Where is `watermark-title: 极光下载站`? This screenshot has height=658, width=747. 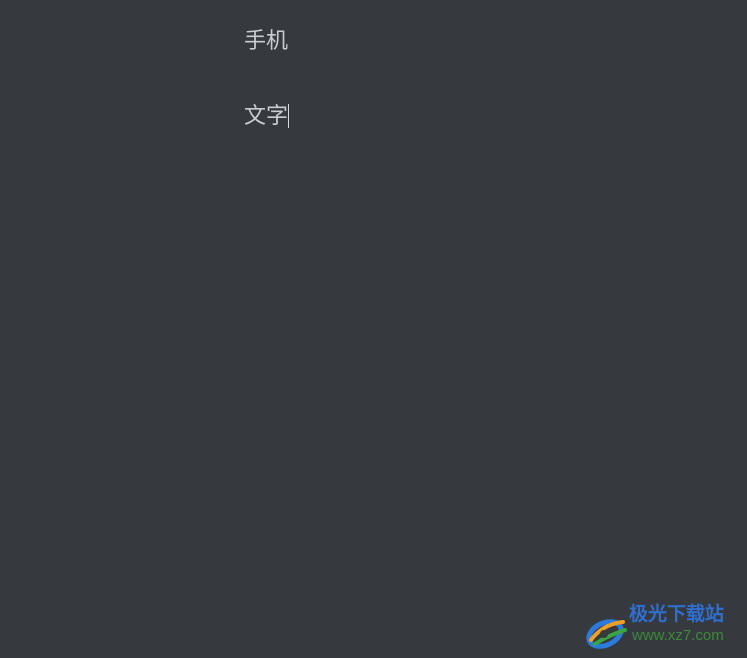 watermark-title: 极光下载站 is located at coordinates (677, 614).